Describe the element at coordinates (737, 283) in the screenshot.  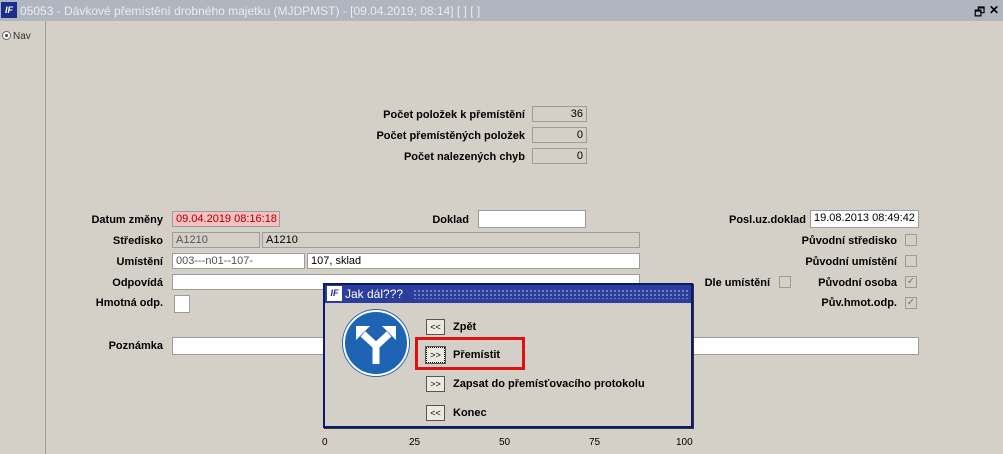
I see `by-location-label: Dle umístění` at that location.